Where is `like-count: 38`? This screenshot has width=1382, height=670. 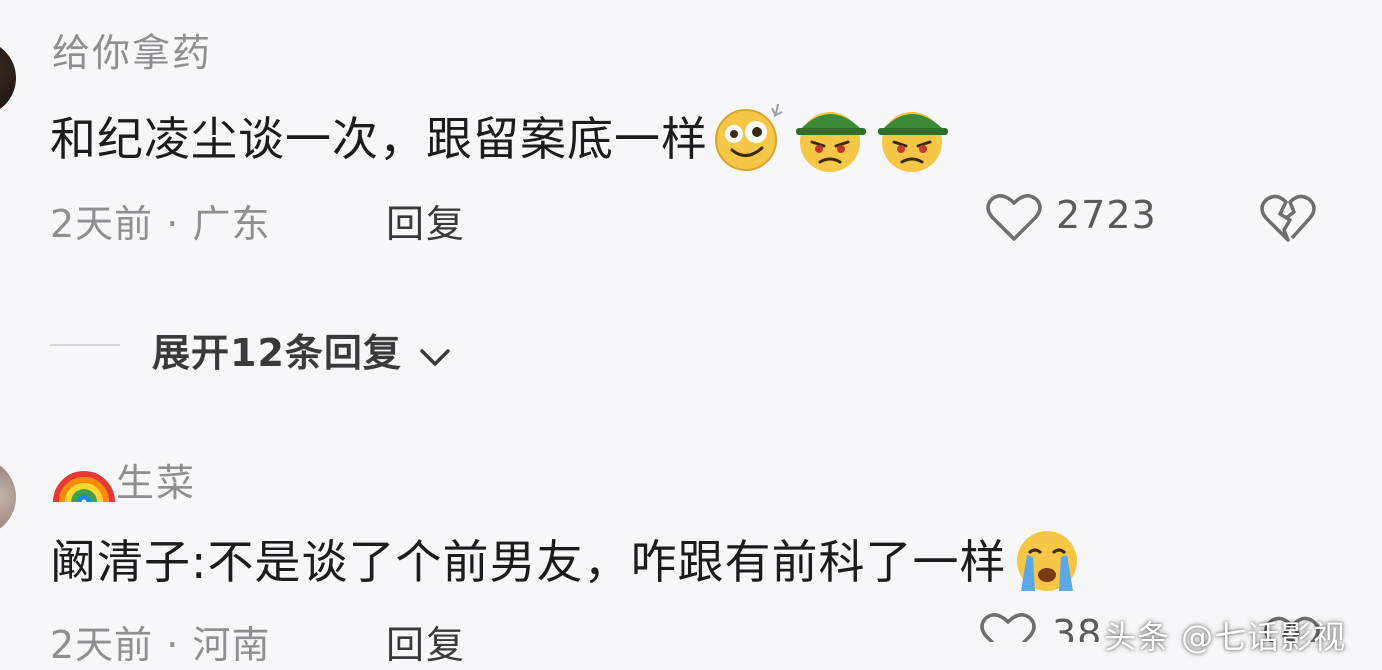 like-count: 38 is located at coordinates (1077, 627).